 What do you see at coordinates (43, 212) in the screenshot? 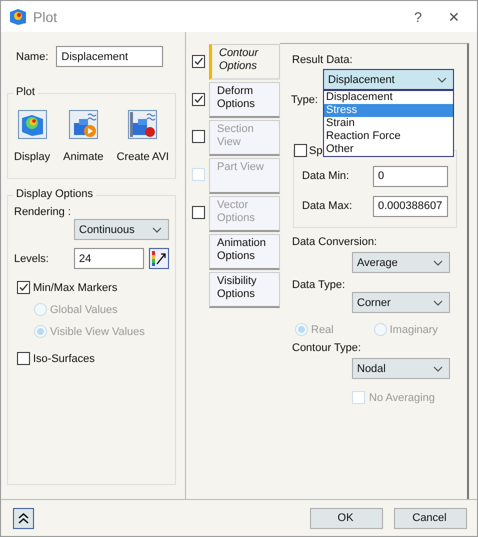
I see `rendering-label: Rendering :` at bounding box center [43, 212].